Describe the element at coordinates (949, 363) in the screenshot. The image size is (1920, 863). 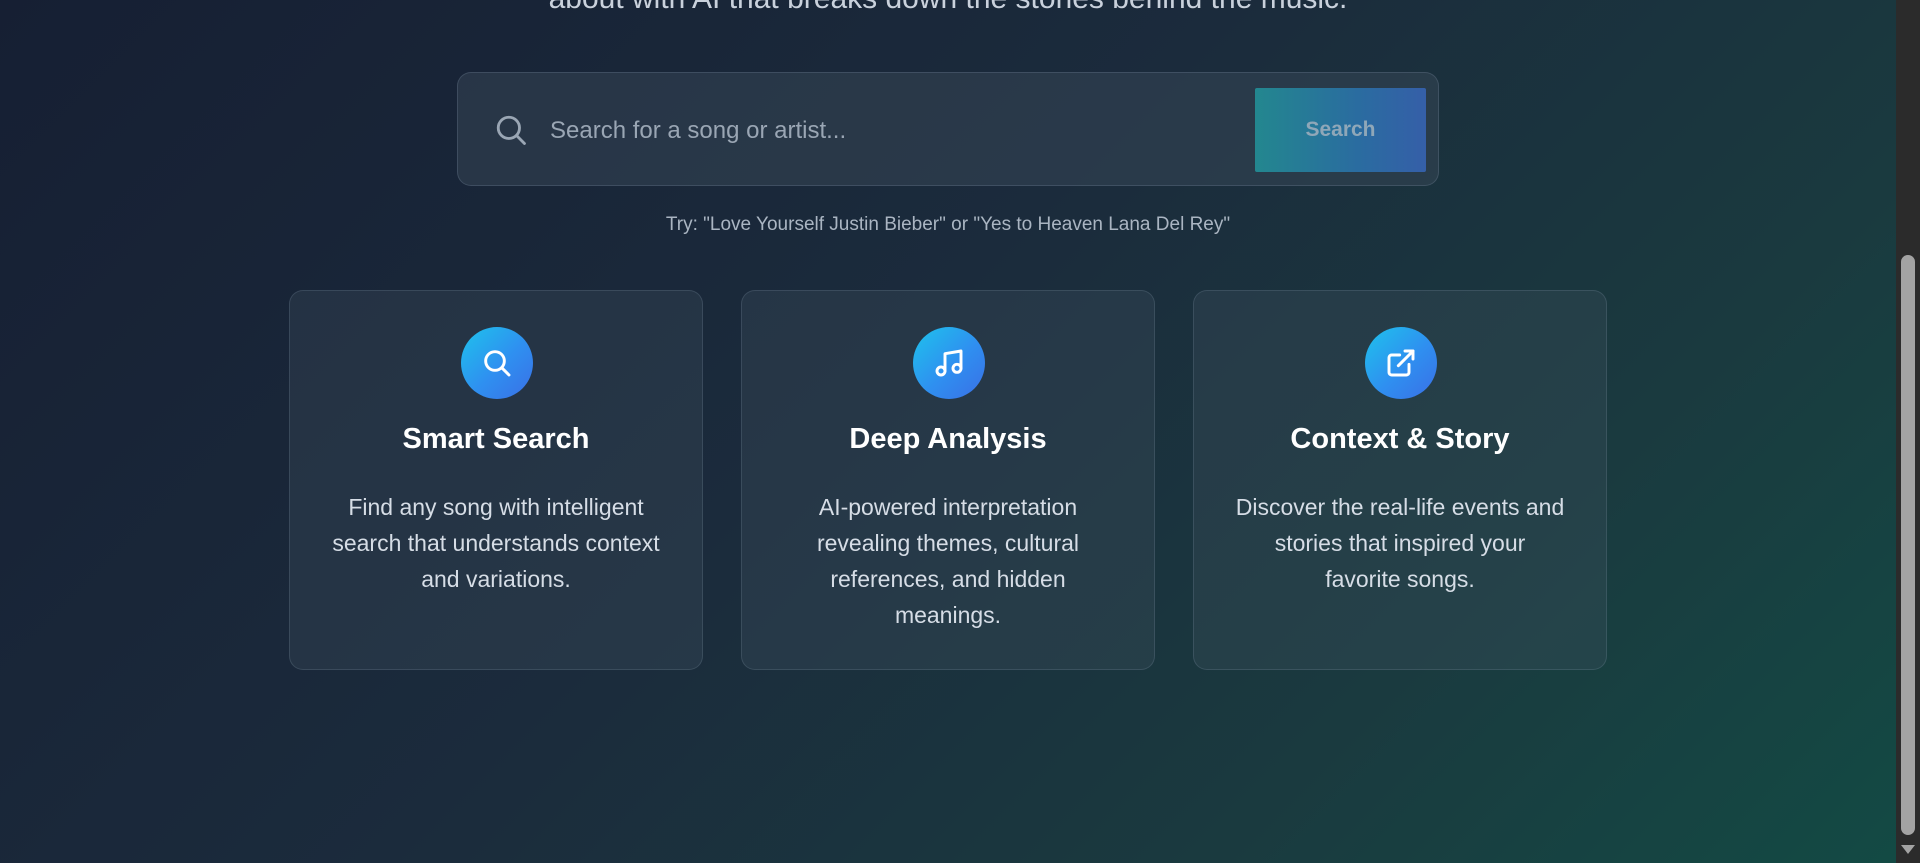
I see `music-note-icon` at that location.